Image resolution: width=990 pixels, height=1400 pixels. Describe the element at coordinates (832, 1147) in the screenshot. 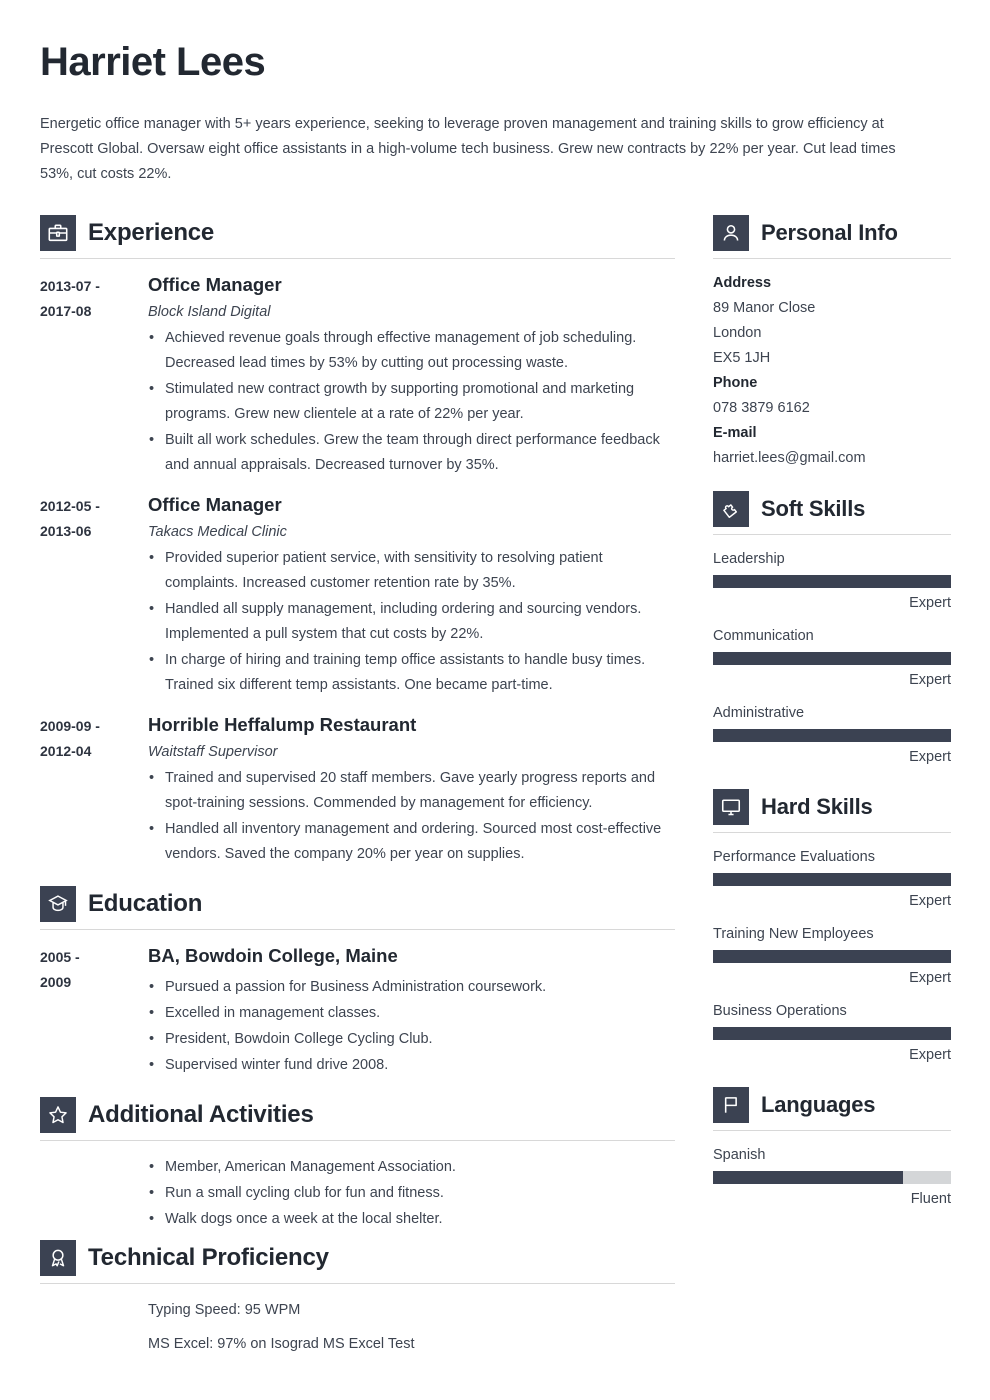

I see `section-languages: Languages Spanish Fluent` at that location.